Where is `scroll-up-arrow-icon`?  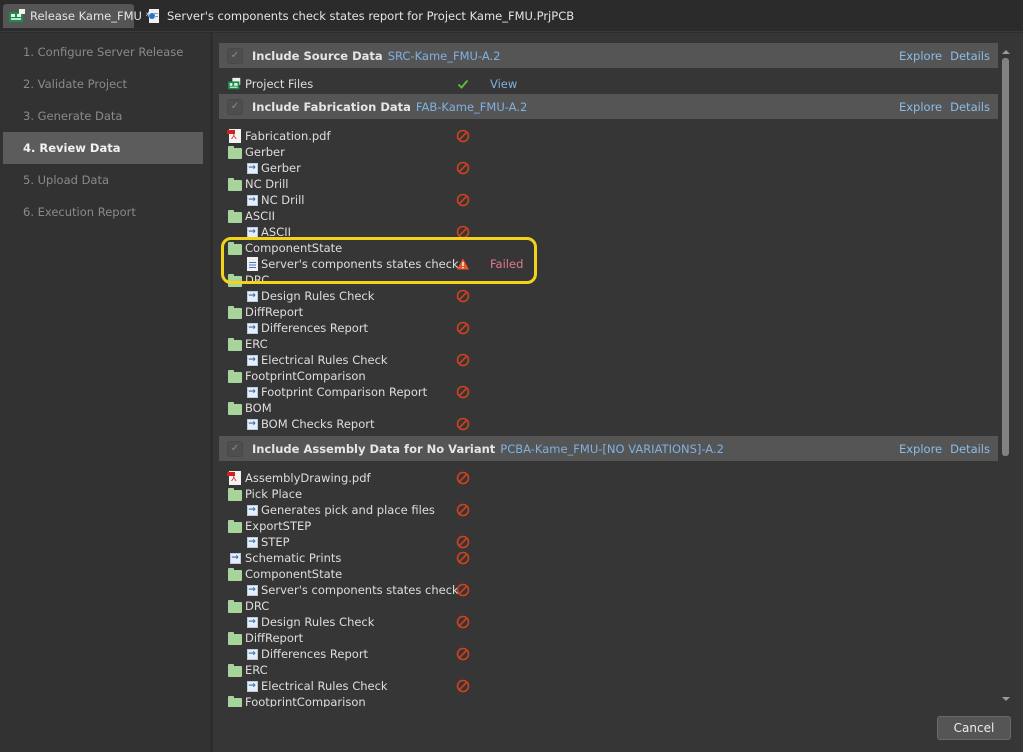 scroll-up-arrow-icon is located at coordinates (1006, 52).